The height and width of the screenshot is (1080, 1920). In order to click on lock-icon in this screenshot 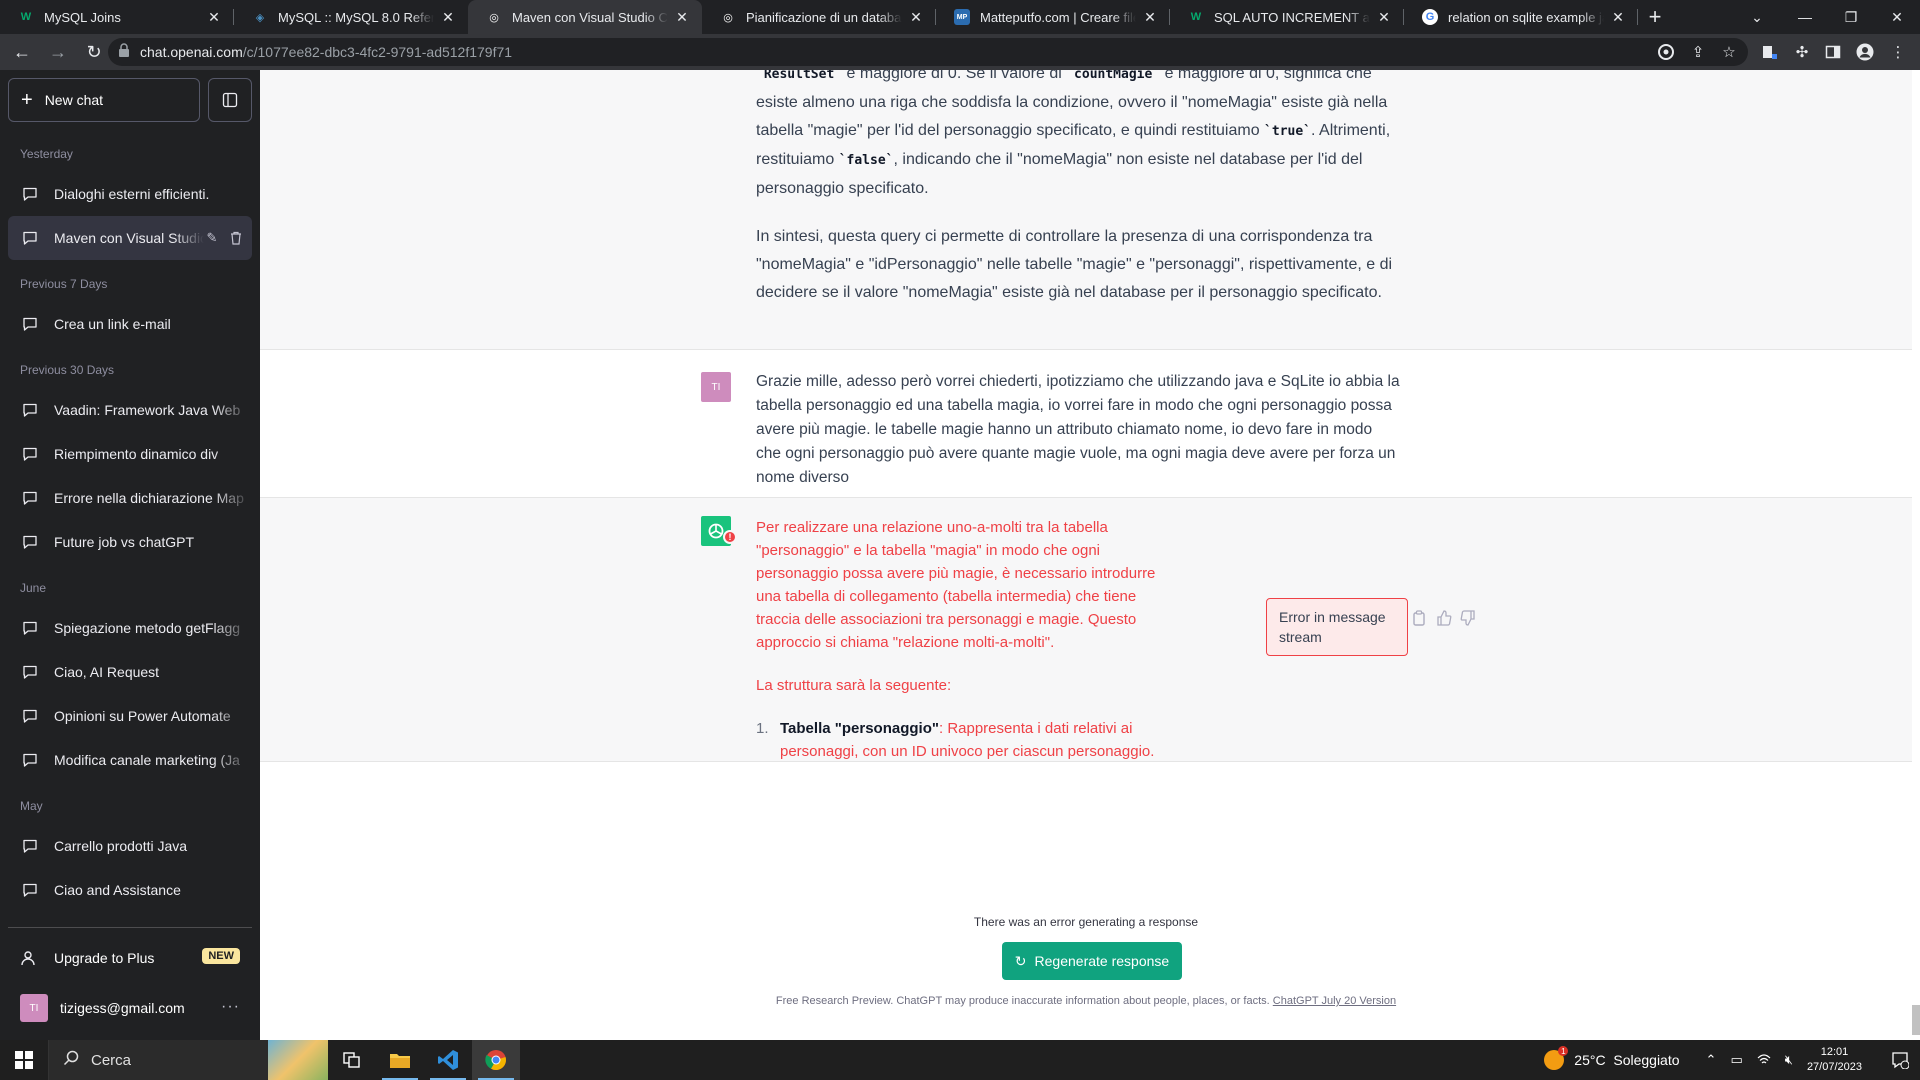, I will do `click(124, 52)`.